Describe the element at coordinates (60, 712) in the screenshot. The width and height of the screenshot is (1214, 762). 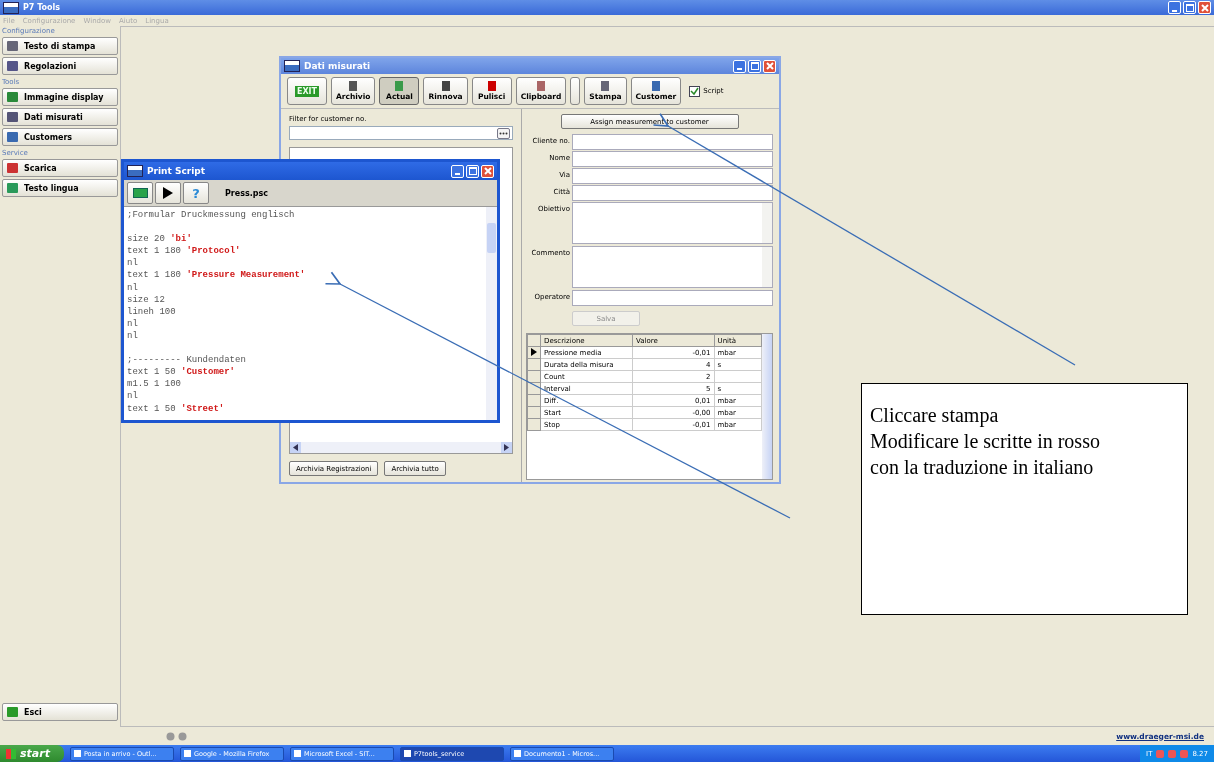
I see `exit-button: Esci` at that location.